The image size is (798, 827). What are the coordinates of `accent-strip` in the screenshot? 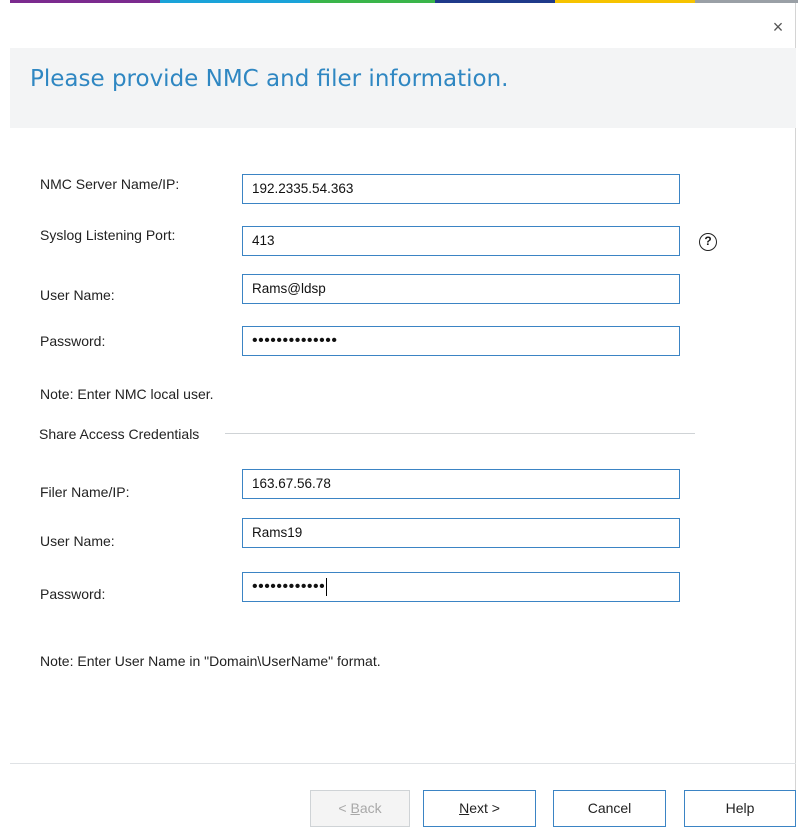 It's located at (404, 1).